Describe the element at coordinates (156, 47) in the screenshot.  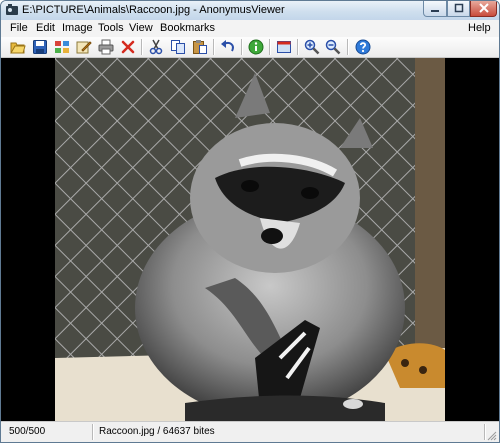
I see `cut-icon` at that location.